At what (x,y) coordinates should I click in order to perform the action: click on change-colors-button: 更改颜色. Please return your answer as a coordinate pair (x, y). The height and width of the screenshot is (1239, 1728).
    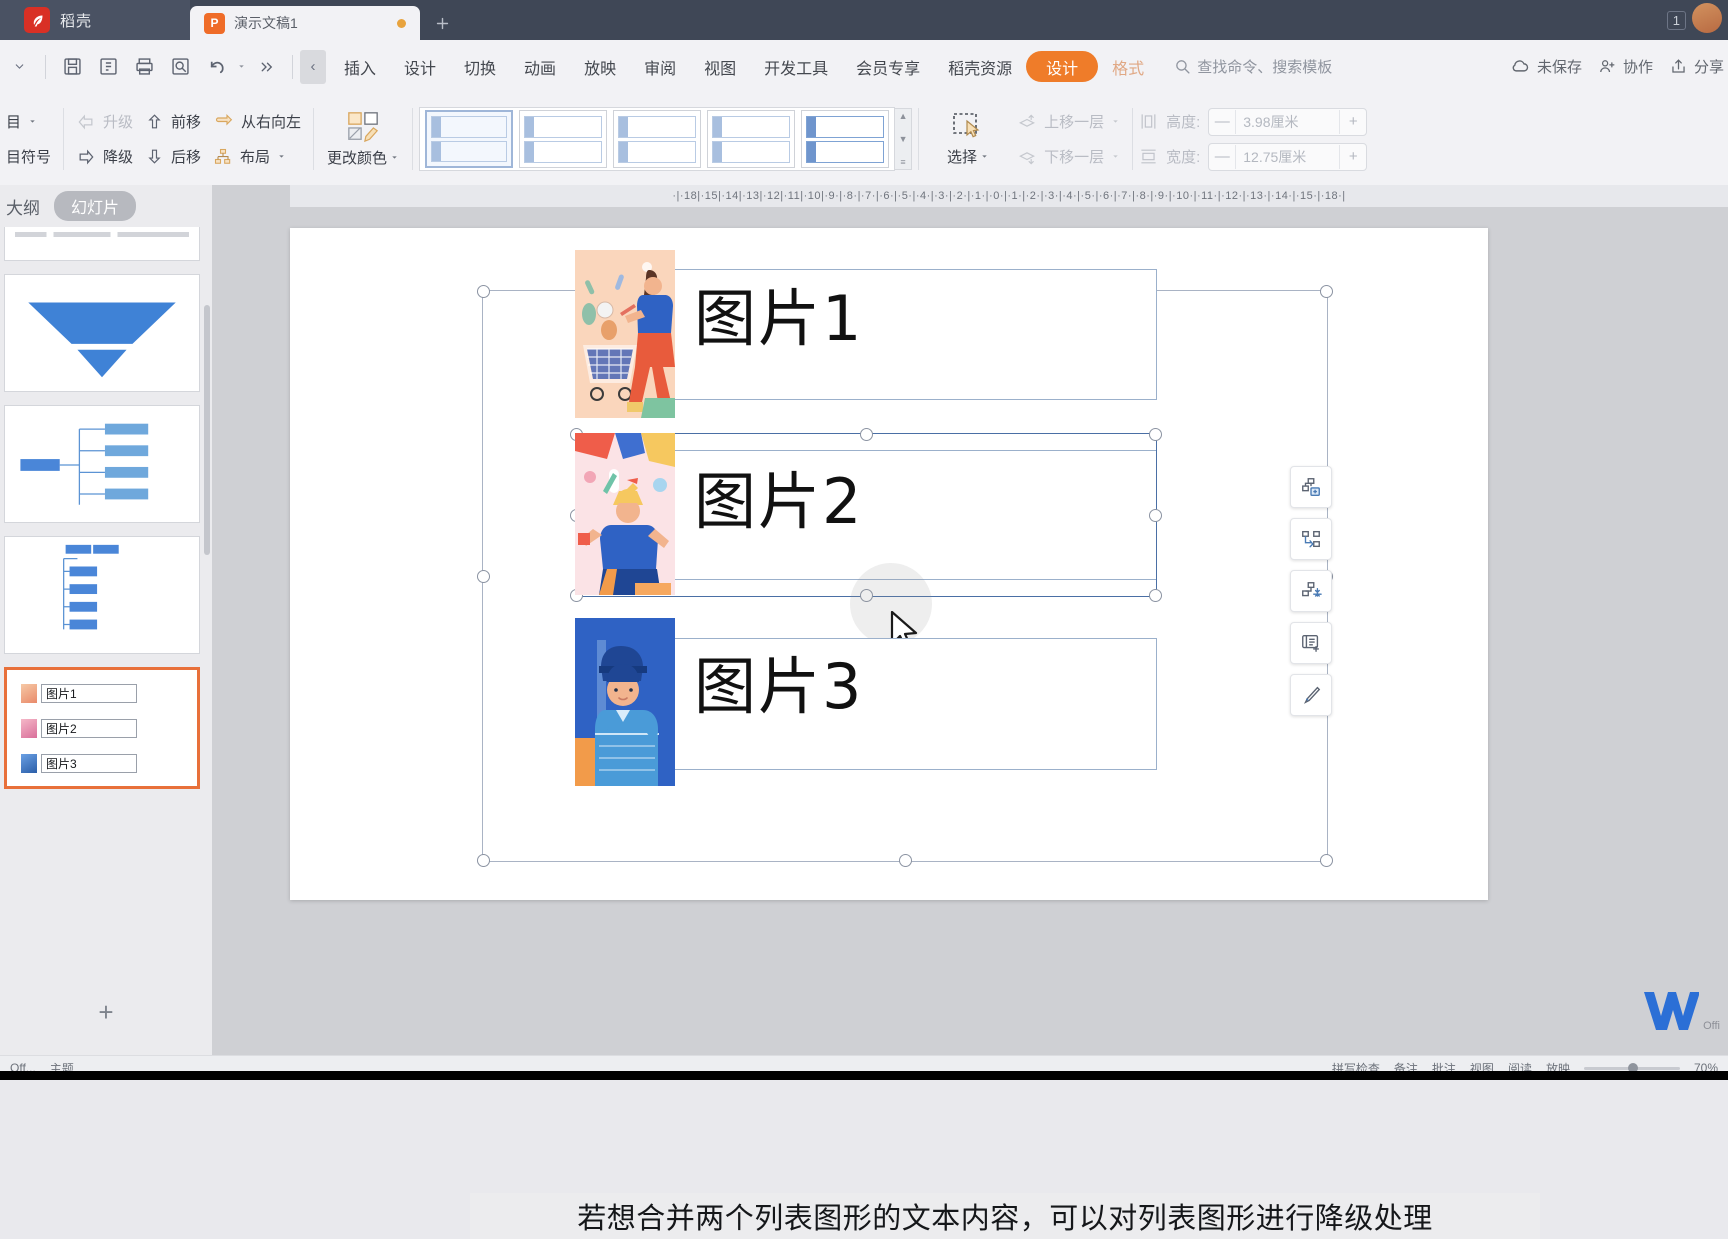
    Looking at the image, I should click on (363, 139).